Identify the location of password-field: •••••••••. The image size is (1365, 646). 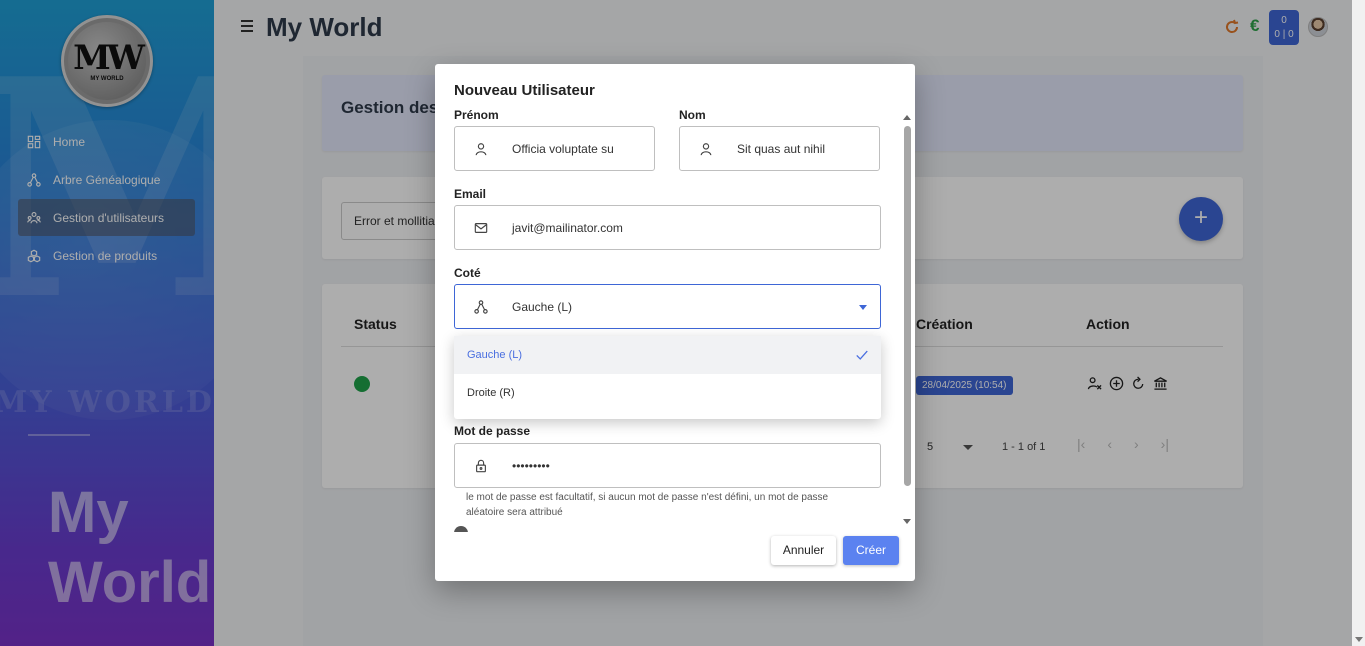
(667, 465).